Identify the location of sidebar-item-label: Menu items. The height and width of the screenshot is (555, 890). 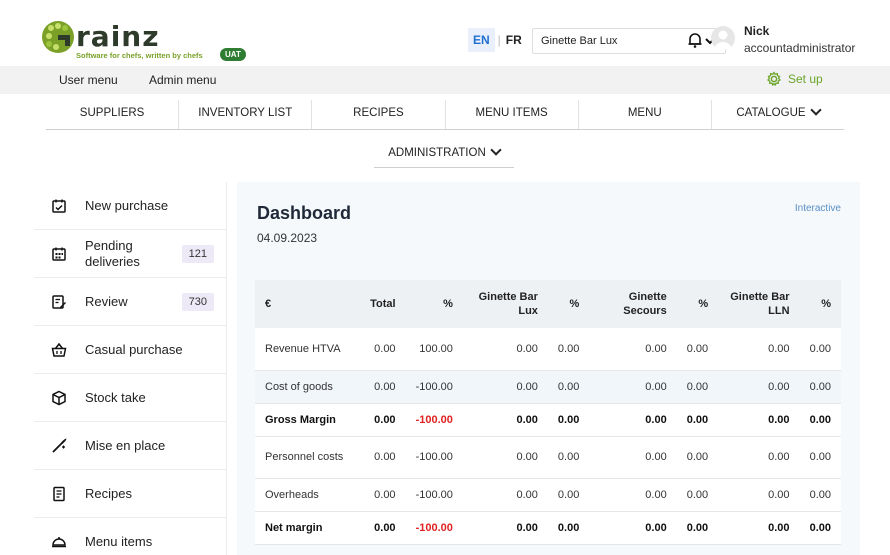
(119, 541).